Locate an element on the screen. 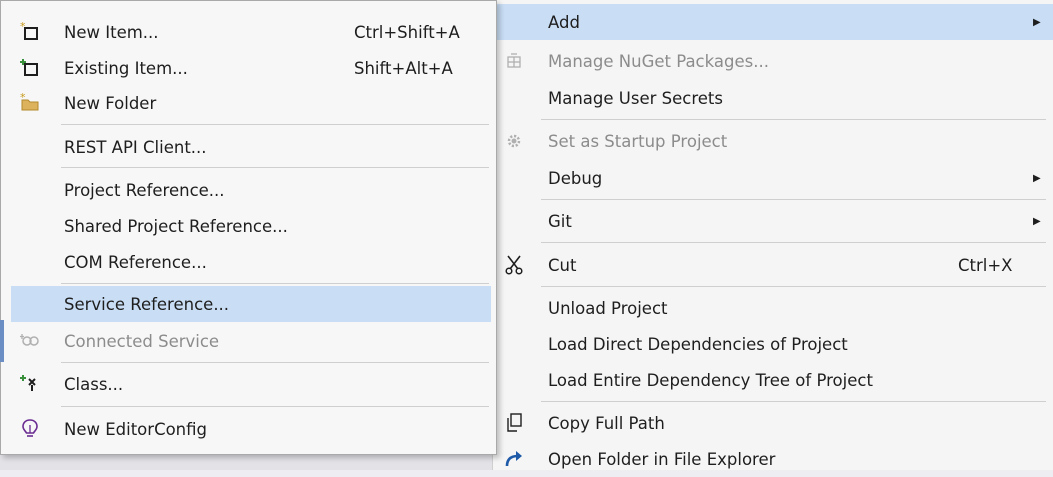 The image size is (1053, 477). menu-item-load-dependency-tree: Load Entire Dependency Tree of Project is located at coordinates (773, 380).